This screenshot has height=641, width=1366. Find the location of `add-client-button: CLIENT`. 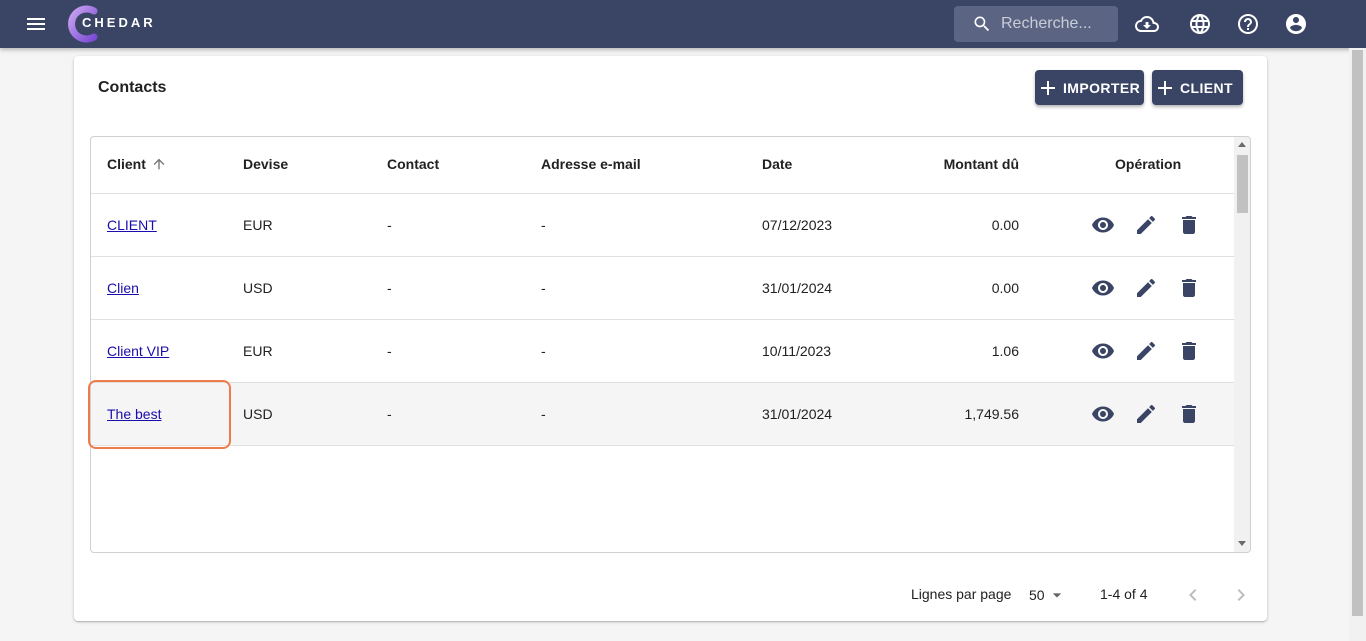

add-client-button: CLIENT is located at coordinates (1197, 87).